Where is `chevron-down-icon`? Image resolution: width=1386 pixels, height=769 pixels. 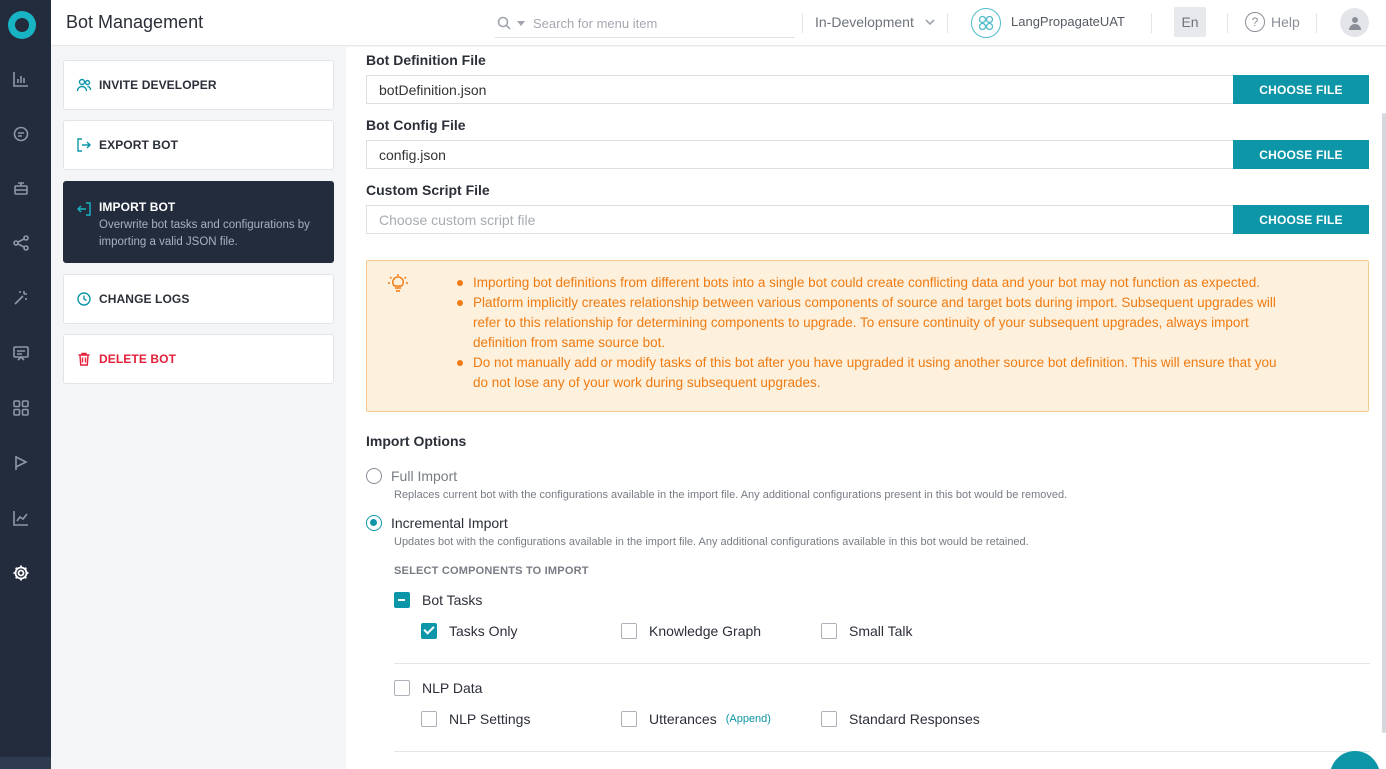
chevron-down-icon is located at coordinates (930, 22).